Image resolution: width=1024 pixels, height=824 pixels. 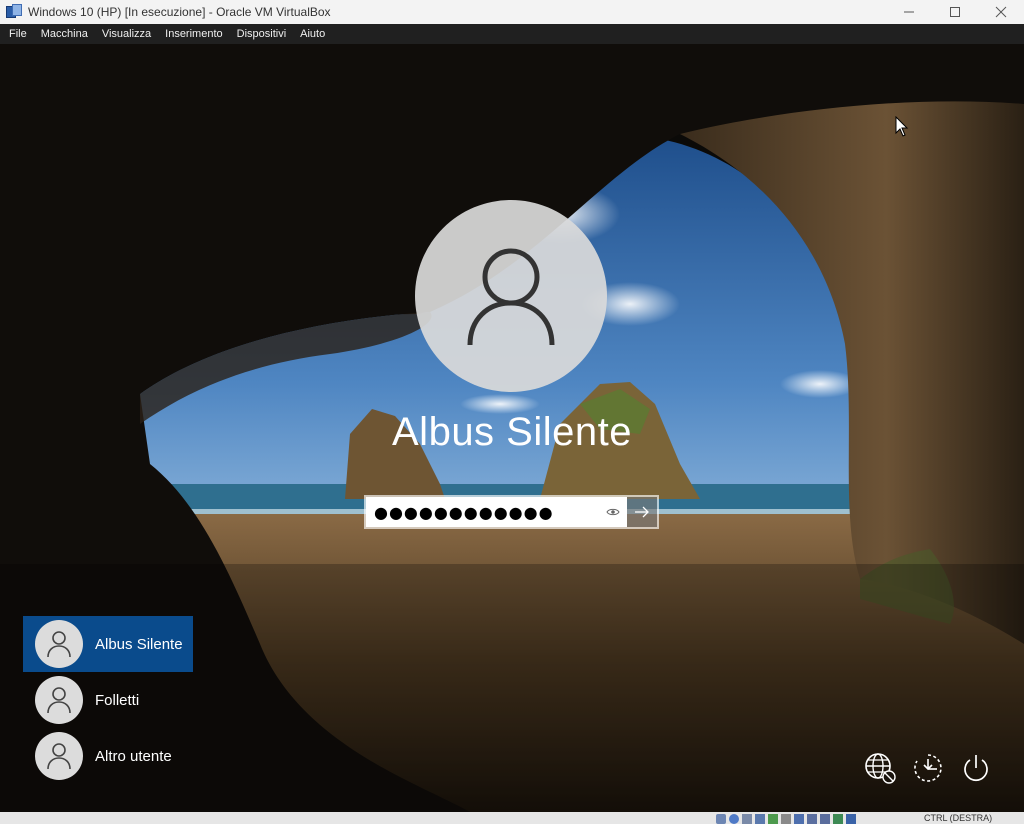 What do you see at coordinates (812, 819) in the screenshot?
I see `video-capture-icon` at bounding box center [812, 819].